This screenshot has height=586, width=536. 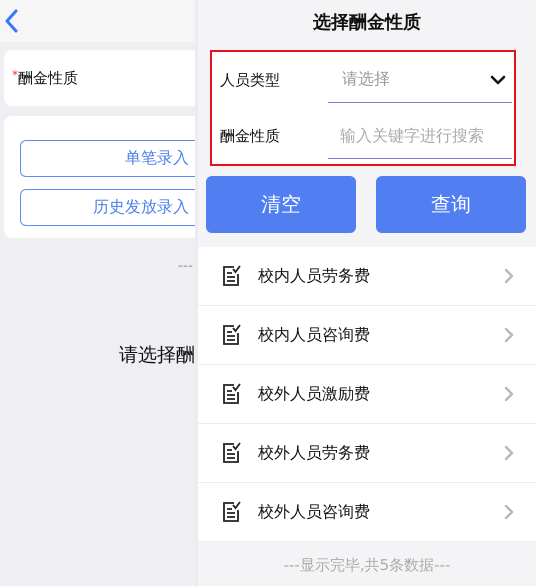 I want to click on back-icon, so click(x=11, y=21).